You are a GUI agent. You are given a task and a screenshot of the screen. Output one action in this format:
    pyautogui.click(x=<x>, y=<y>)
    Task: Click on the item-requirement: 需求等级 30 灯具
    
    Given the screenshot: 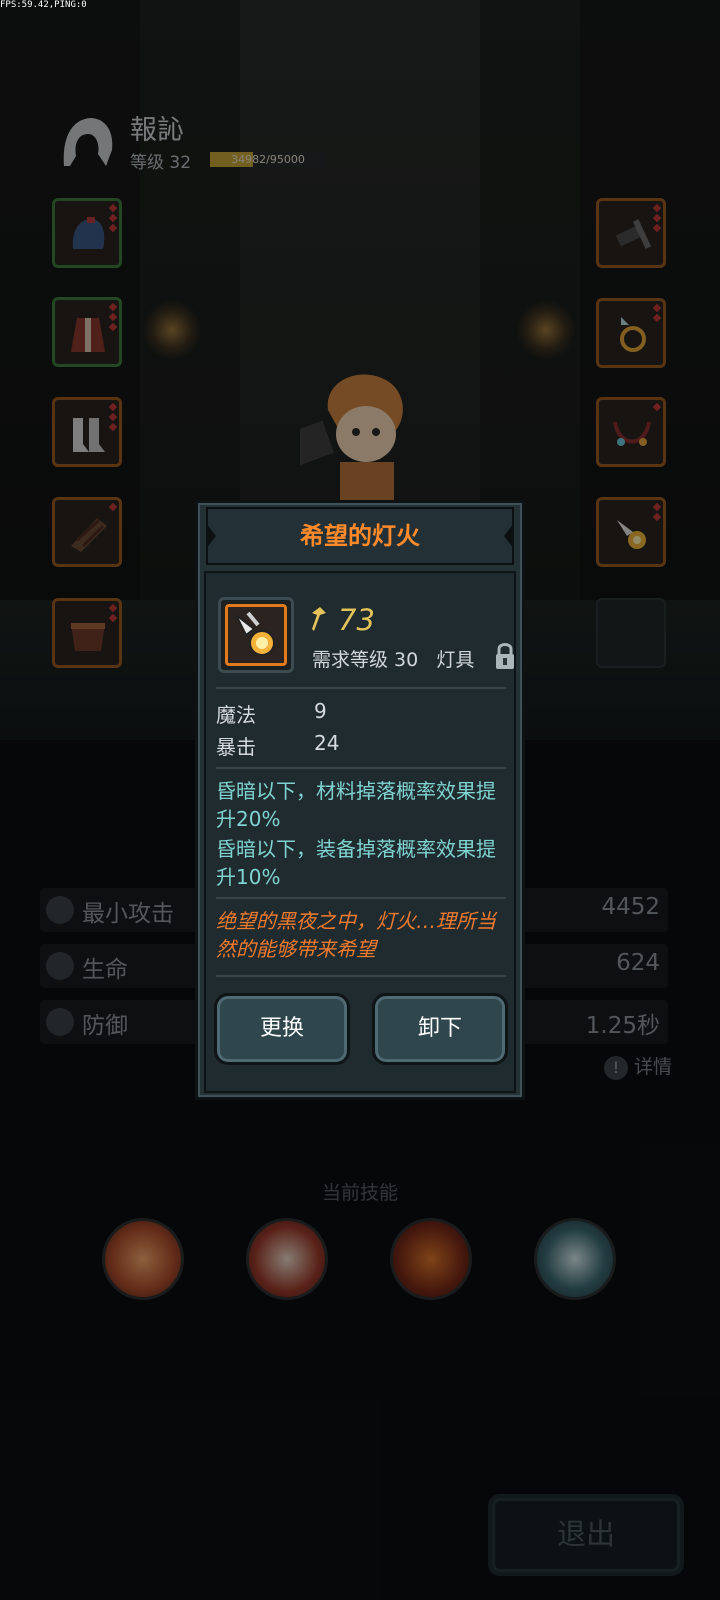 What is the action you would take?
    pyautogui.click(x=393, y=658)
    